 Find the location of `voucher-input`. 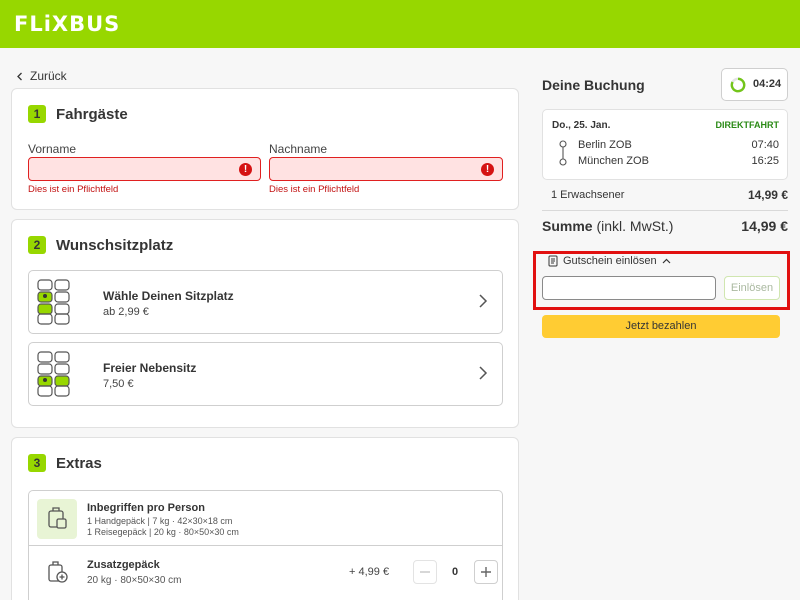

voucher-input is located at coordinates (629, 288).